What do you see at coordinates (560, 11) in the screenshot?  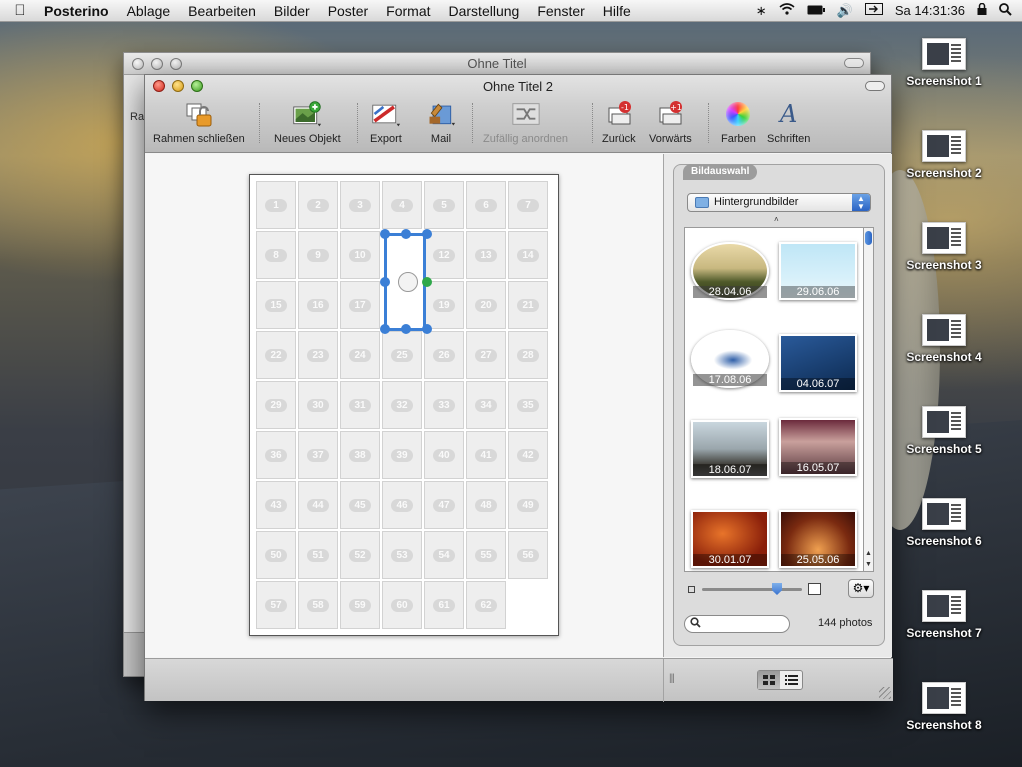 I see `menu-fenster: Fenster` at bounding box center [560, 11].